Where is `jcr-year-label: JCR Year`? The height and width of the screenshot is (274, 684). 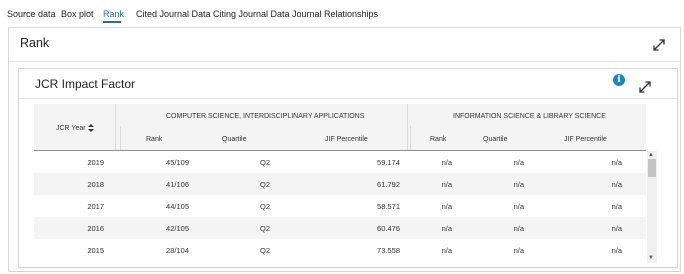 jcr-year-label: JCR Year is located at coordinates (71, 128).